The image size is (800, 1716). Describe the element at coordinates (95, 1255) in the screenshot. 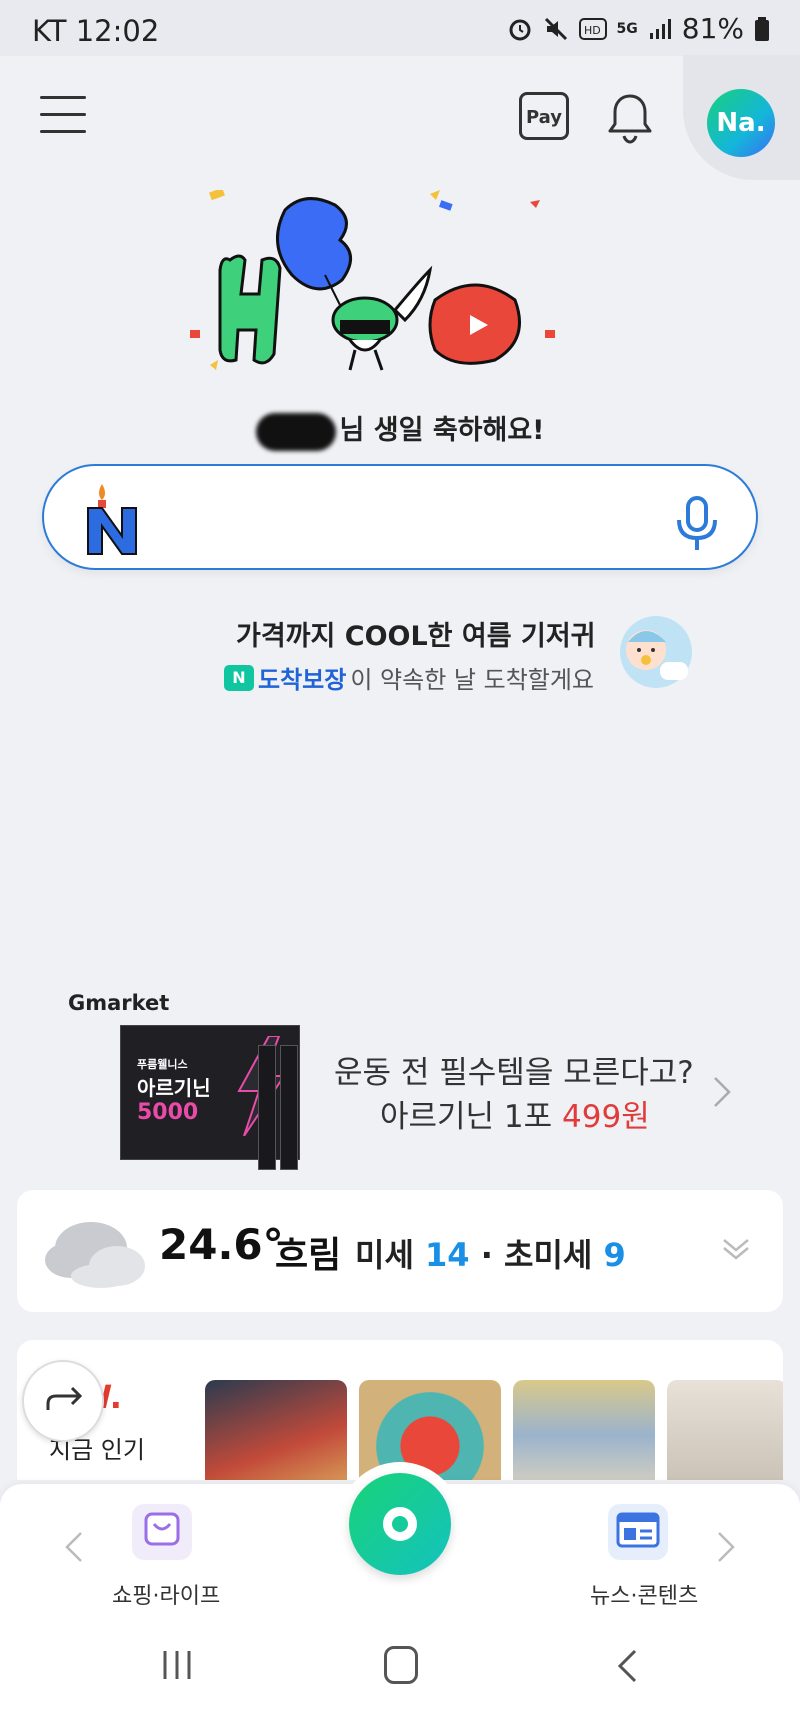

I see `cloudy-weather-icon` at that location.